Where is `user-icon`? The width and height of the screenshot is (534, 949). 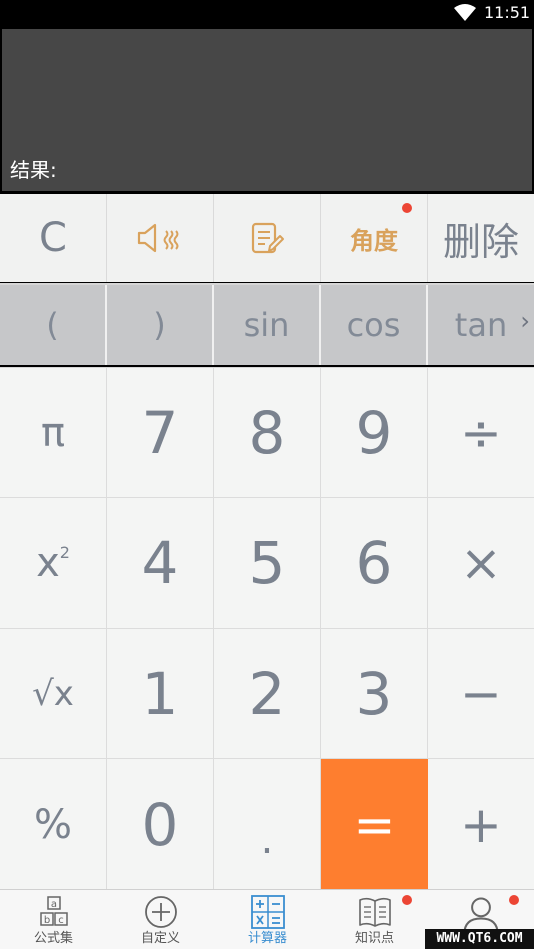 user-icon is located at coordinates (481, 915).